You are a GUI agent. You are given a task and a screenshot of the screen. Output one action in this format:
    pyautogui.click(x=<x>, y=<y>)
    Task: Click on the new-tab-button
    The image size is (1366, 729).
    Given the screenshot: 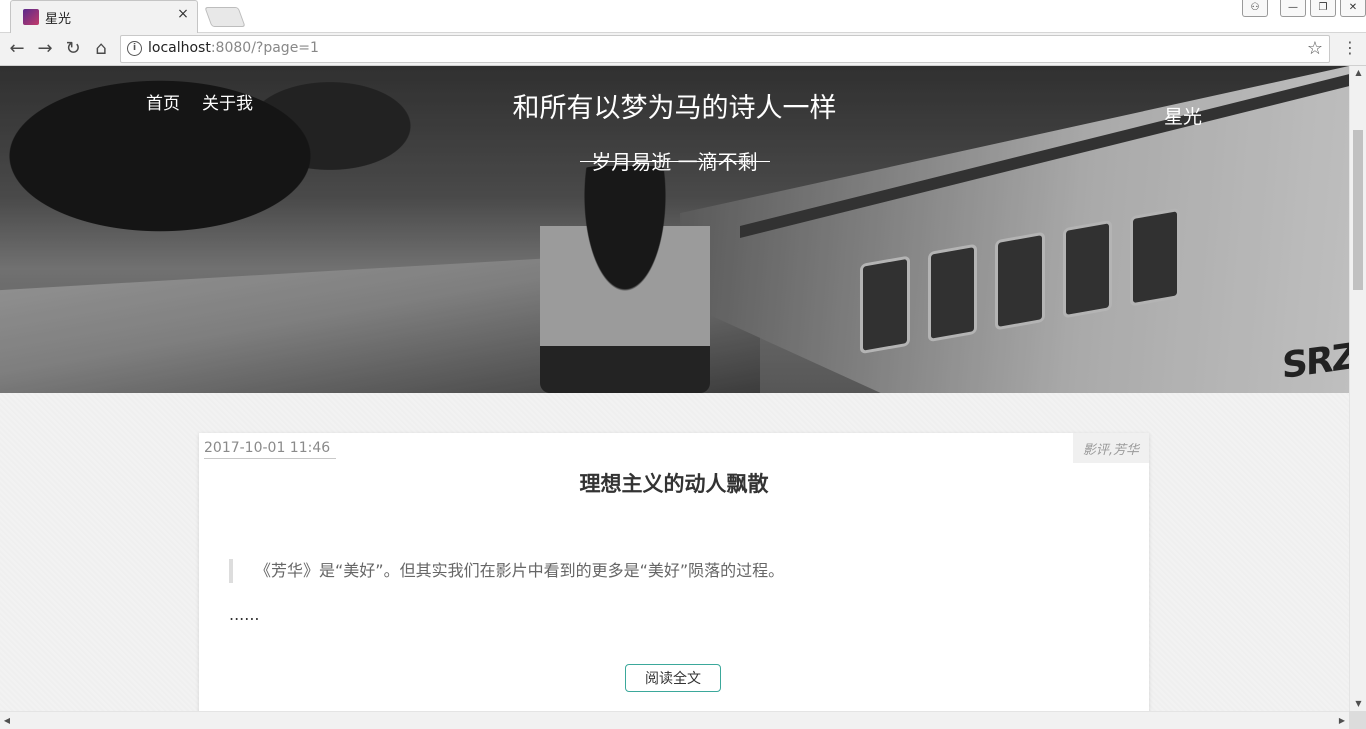 What is the action you would take?
    pyautogui.click(x=225, y=17)
    